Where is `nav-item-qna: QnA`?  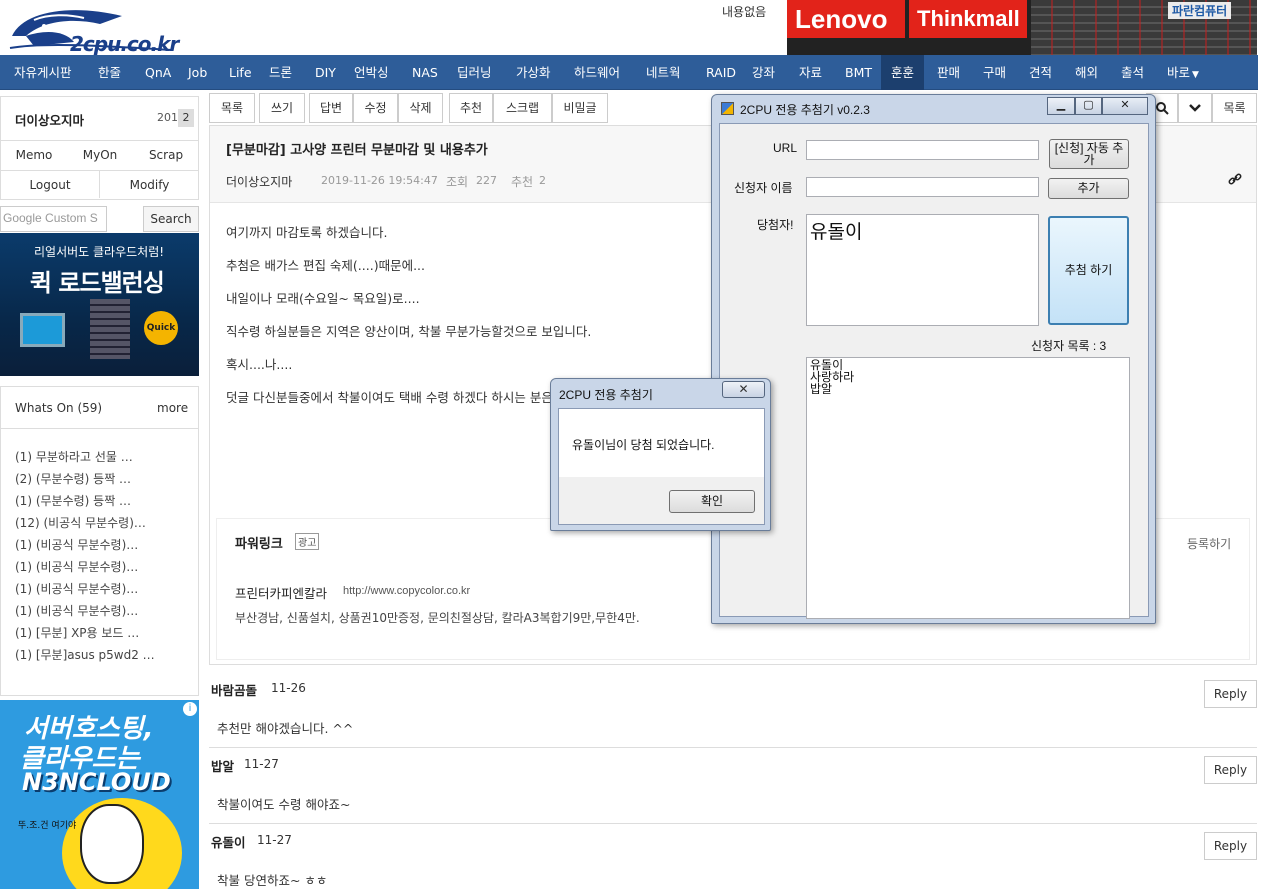 nav-item-qna: QnA is located at coordinates (158, 72).